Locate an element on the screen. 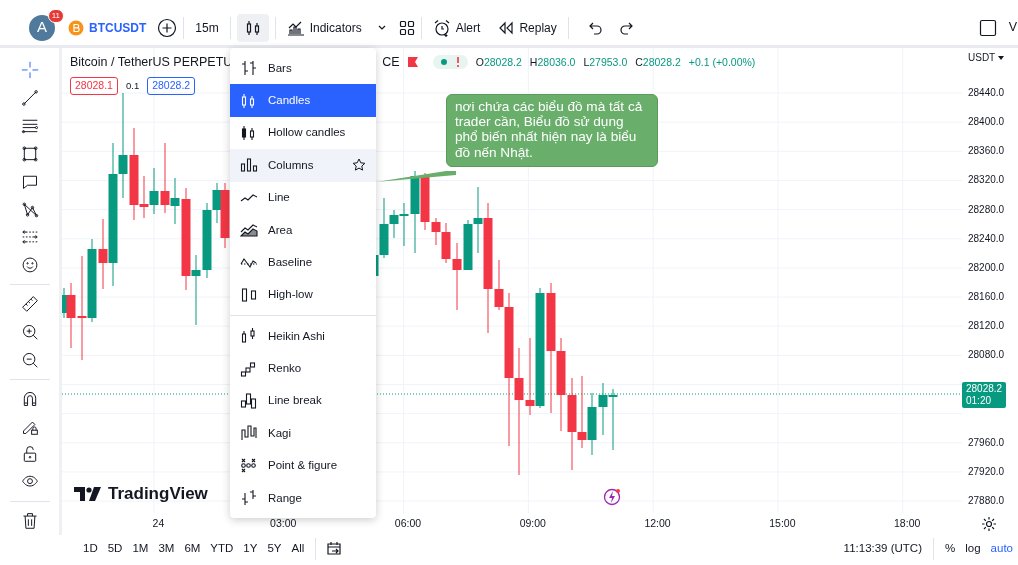 The width and height of the screenshot is (1018, 565). candles-icon is located at coordinates (252, 27).